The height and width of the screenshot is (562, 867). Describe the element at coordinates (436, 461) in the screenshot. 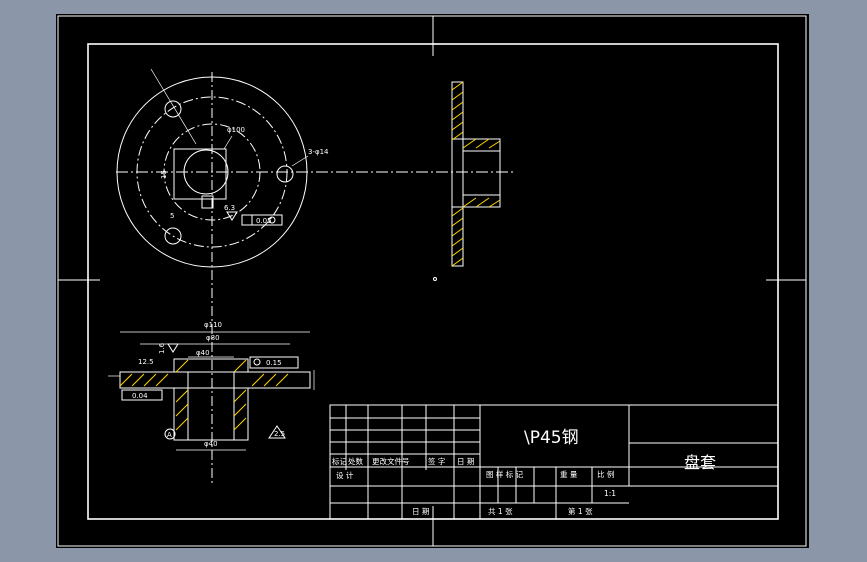

I see `rev-label-sign: 签 字` at that location.